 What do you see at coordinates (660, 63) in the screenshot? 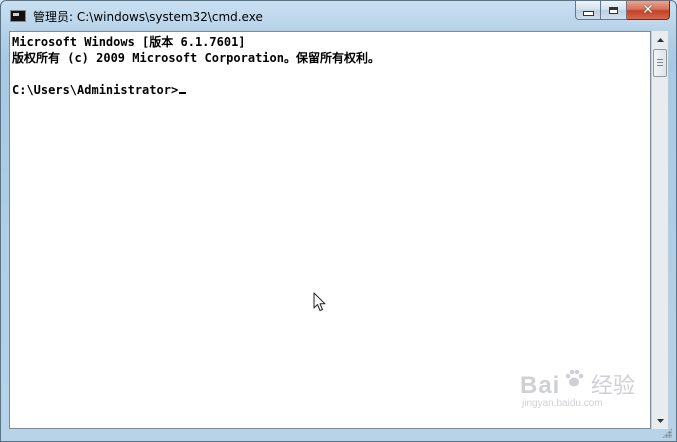
I see `scroll-thumb` at bounding box center [660, 63].